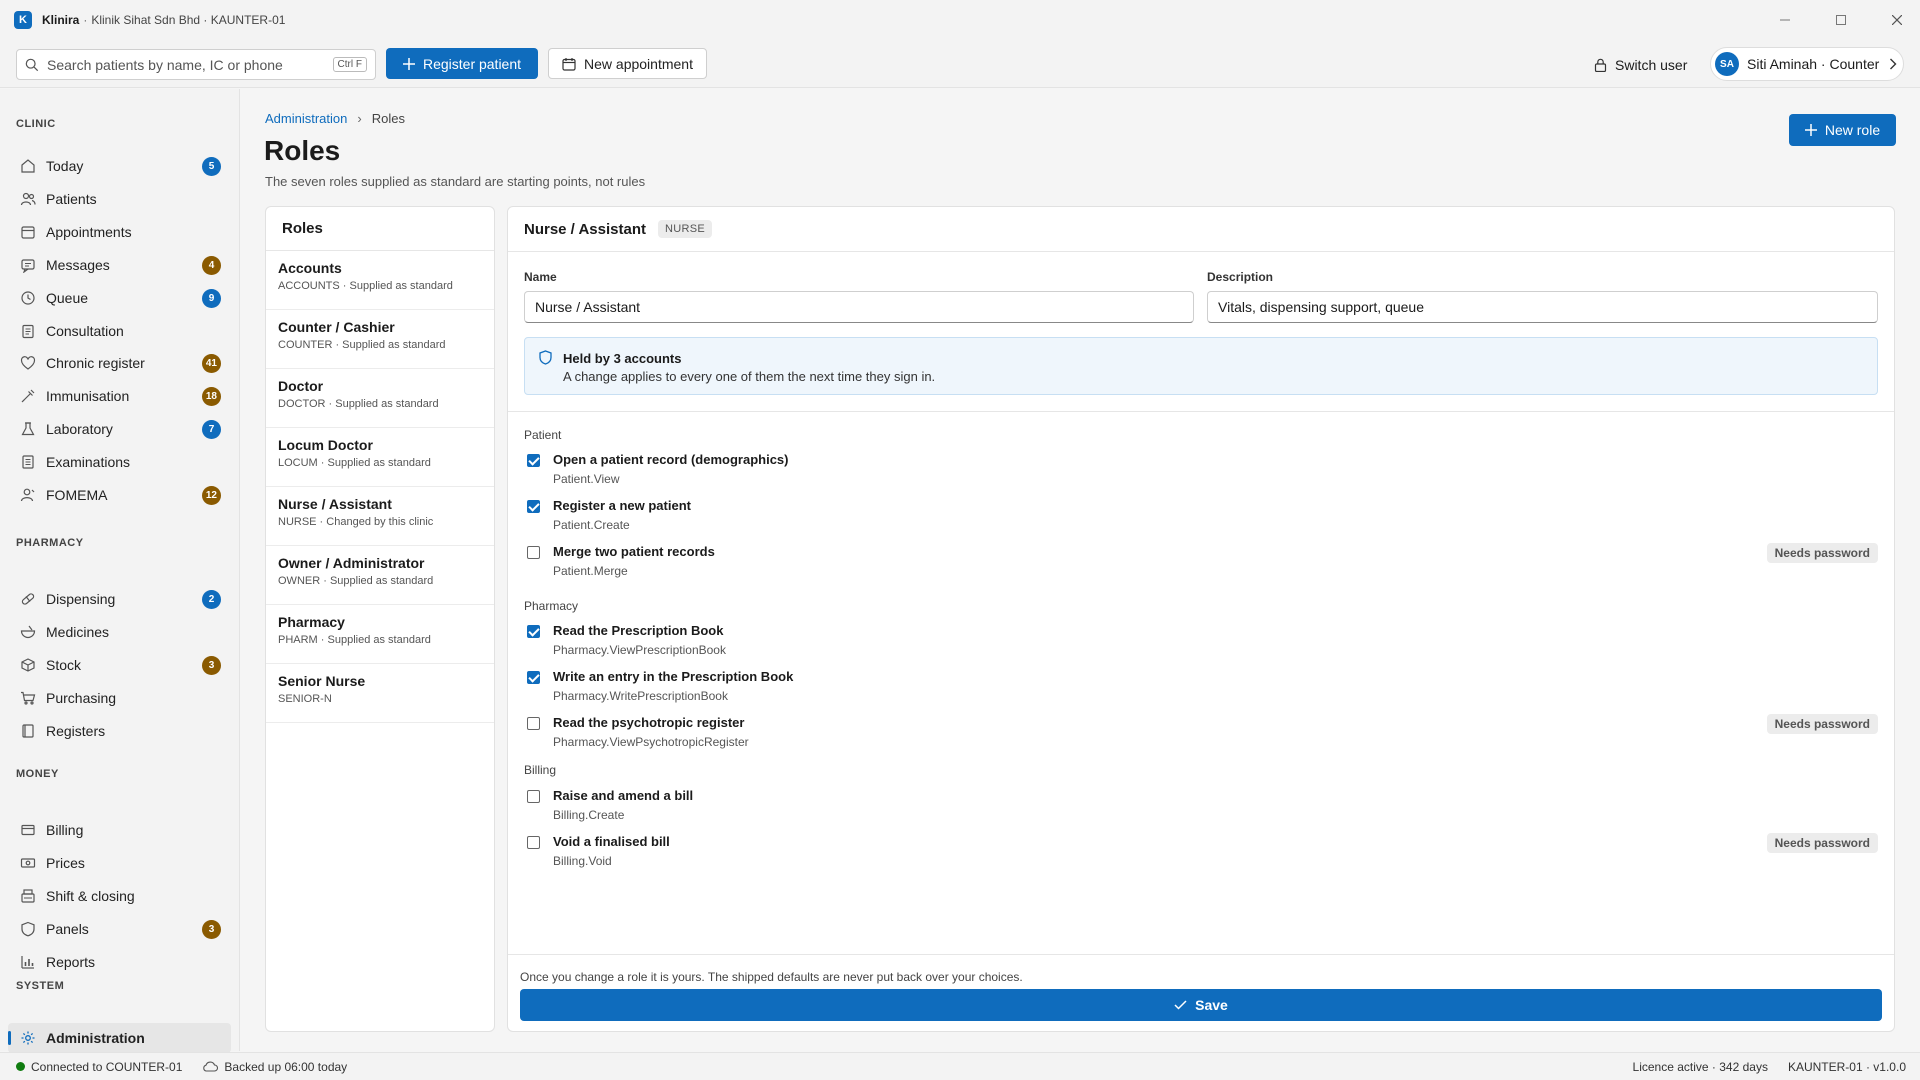 This screenshot has height=1080, width=1920. What do you see at coordinates (306, 118) in the screenshot?
I see `breadcrumb-administration: Administration` at bounding box center [306, 118].